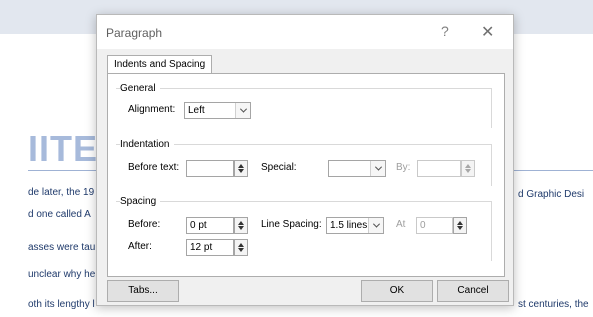 This screenshot has width=593, height=317. I want to click on at-field: 0, so click(434, 225).